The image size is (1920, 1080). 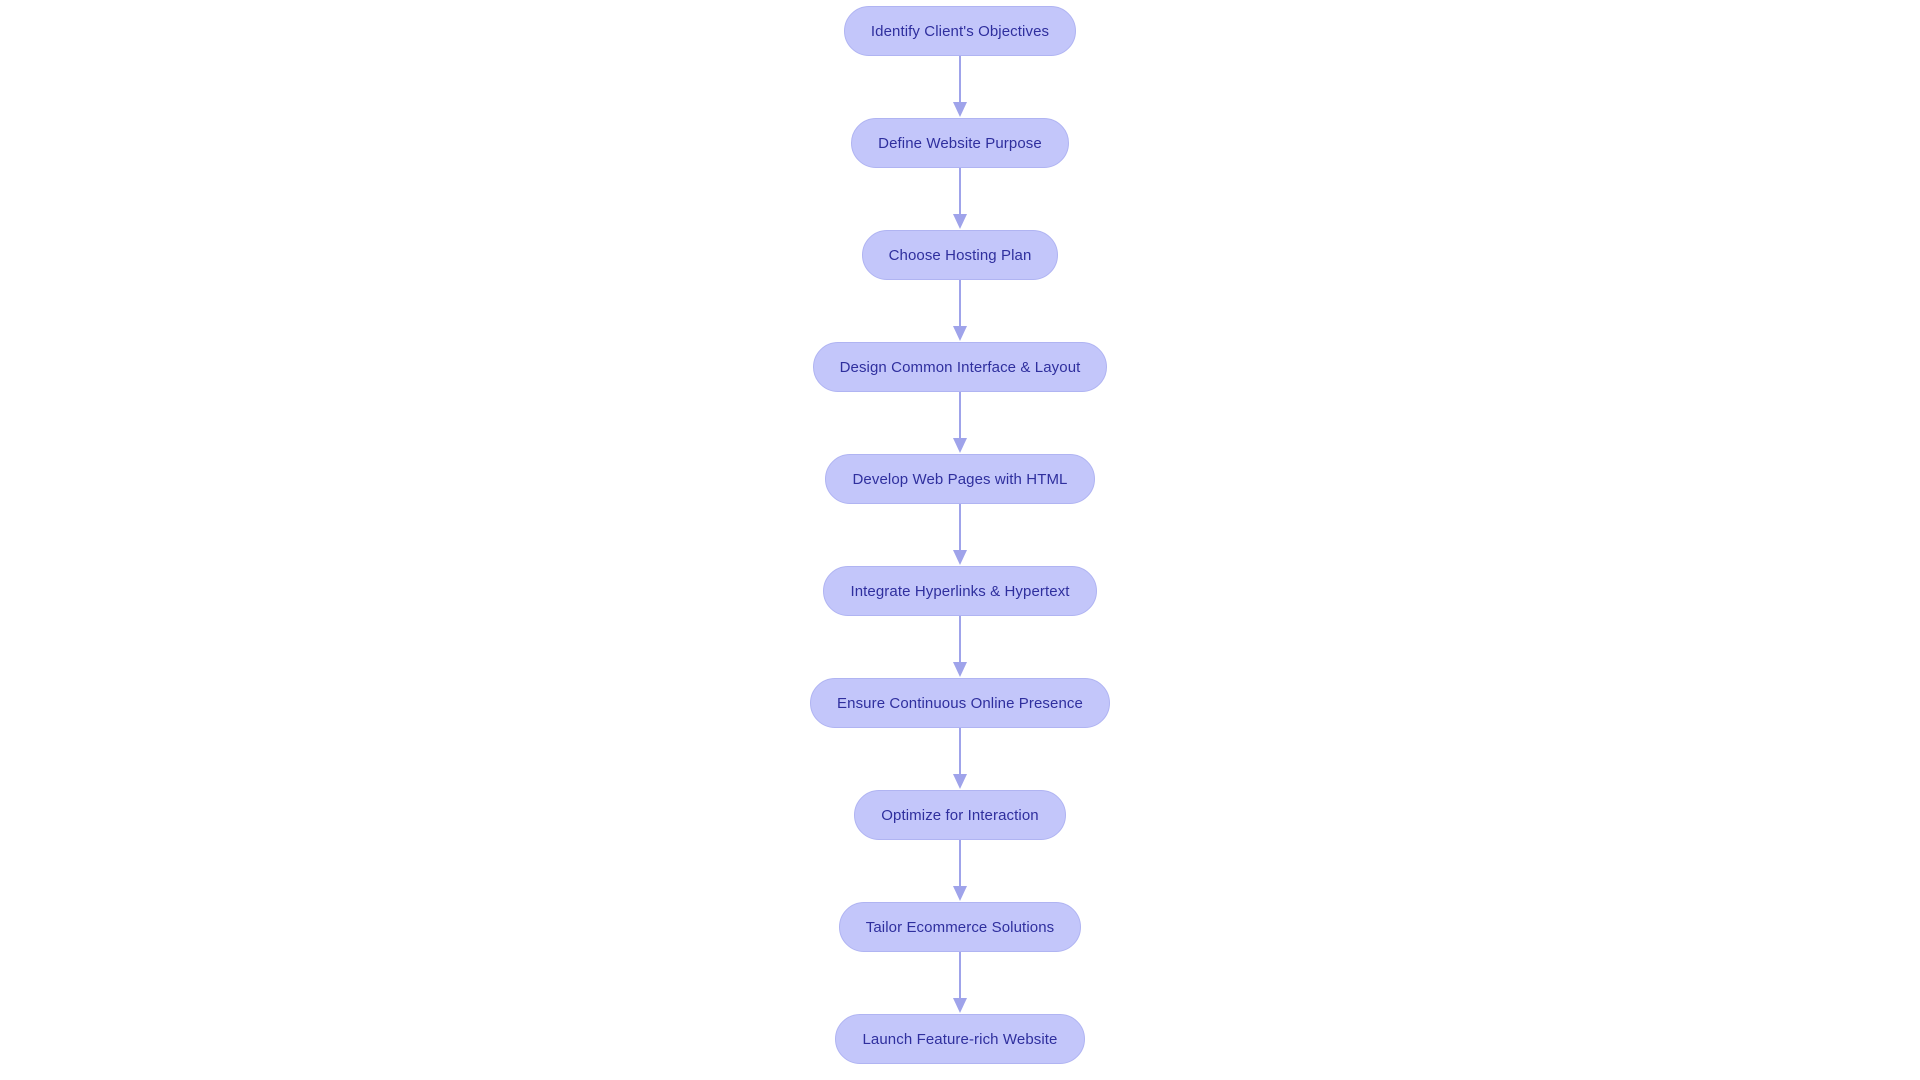 I want to click on flow-step: Optimize for Interaction, so click(x=960, y=815).